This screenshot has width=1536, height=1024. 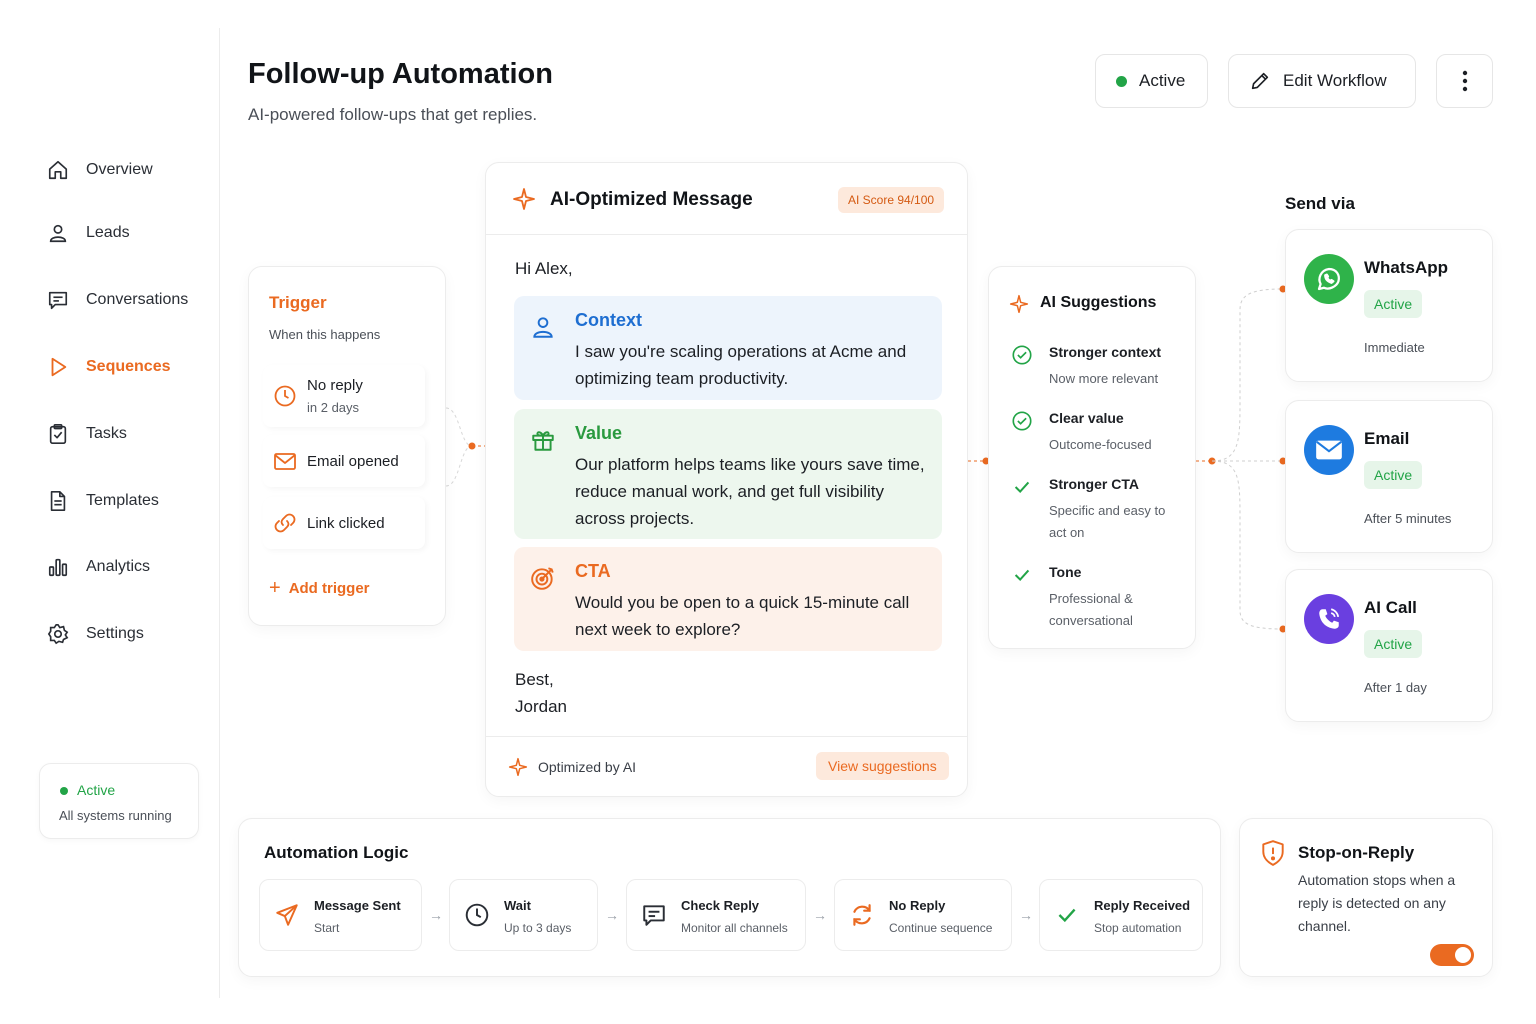 What do you see at coordinates (340, 915) in the screenshot?
I see `logic-step-message-sent: Message Sent Start` at bounding box center [340, 915].